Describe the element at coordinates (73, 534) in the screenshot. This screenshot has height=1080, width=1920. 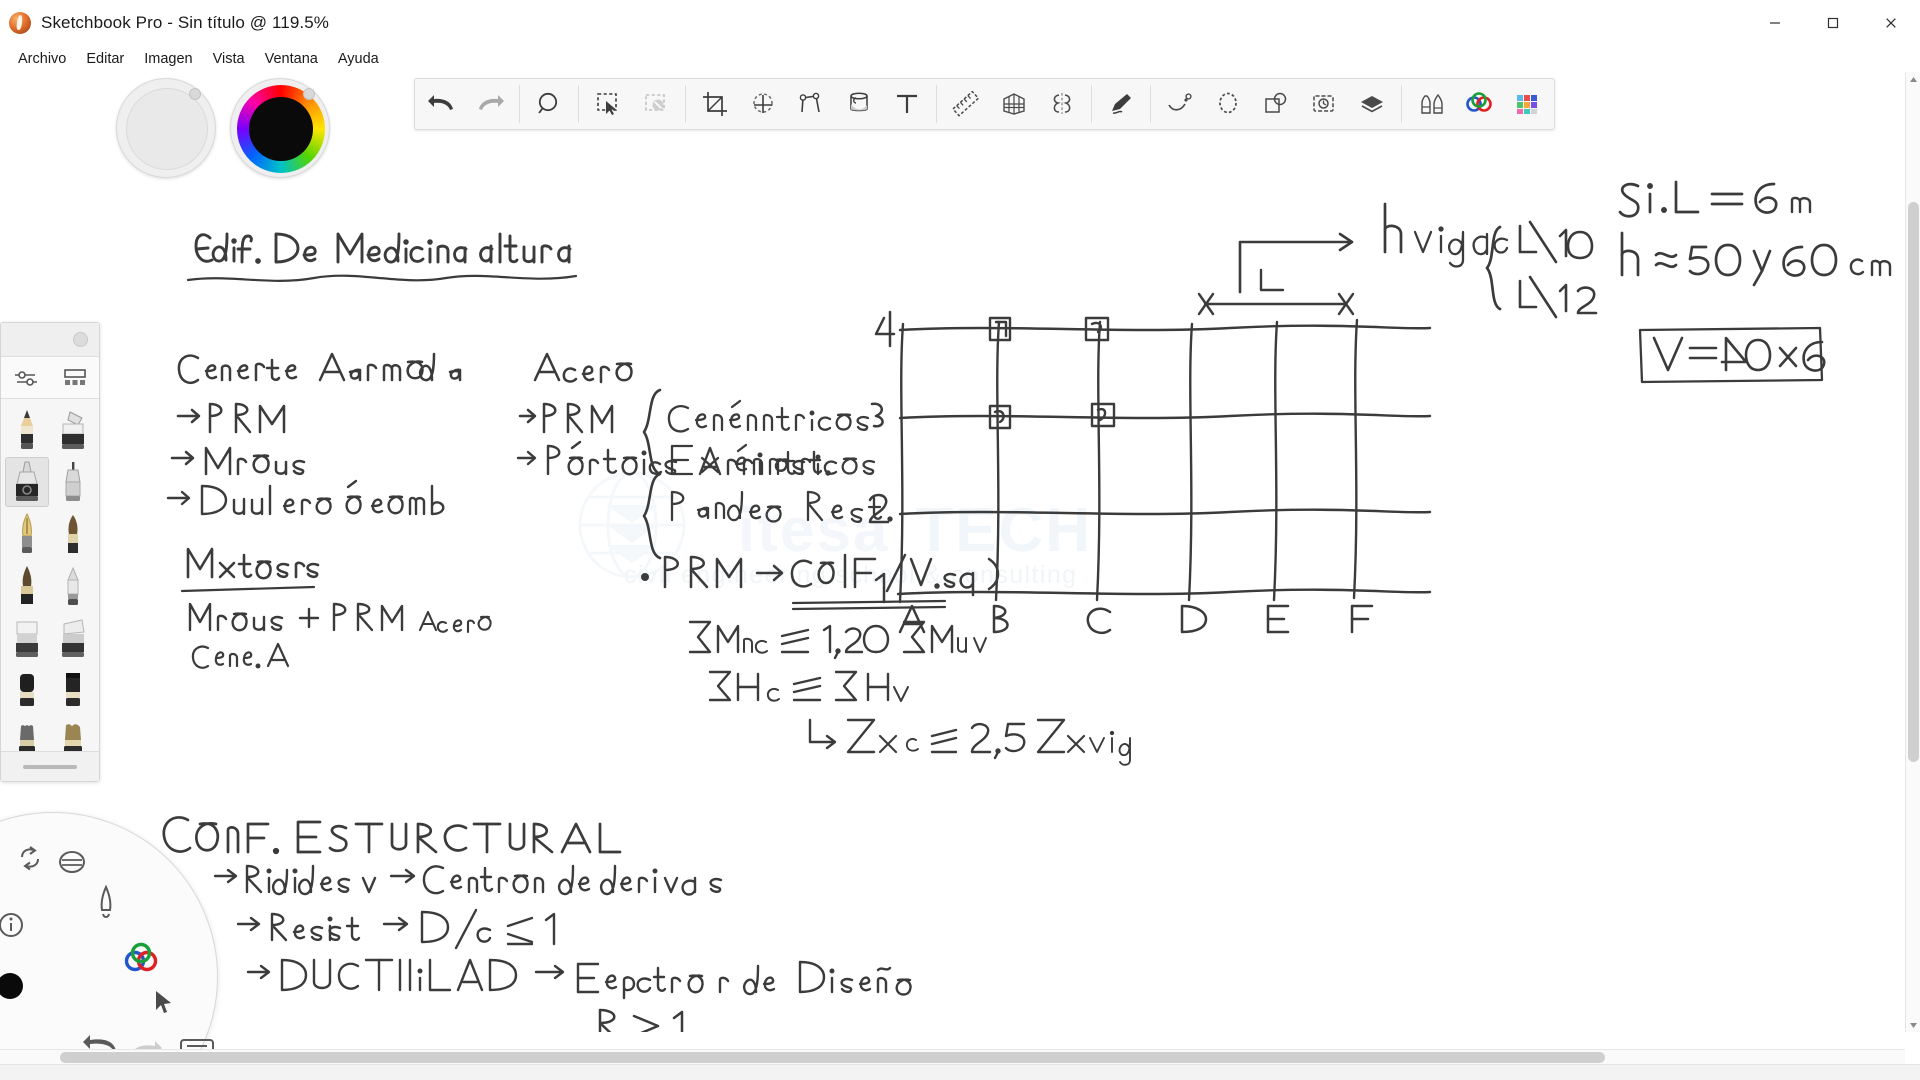
I see `brush-round-soft` at that location.